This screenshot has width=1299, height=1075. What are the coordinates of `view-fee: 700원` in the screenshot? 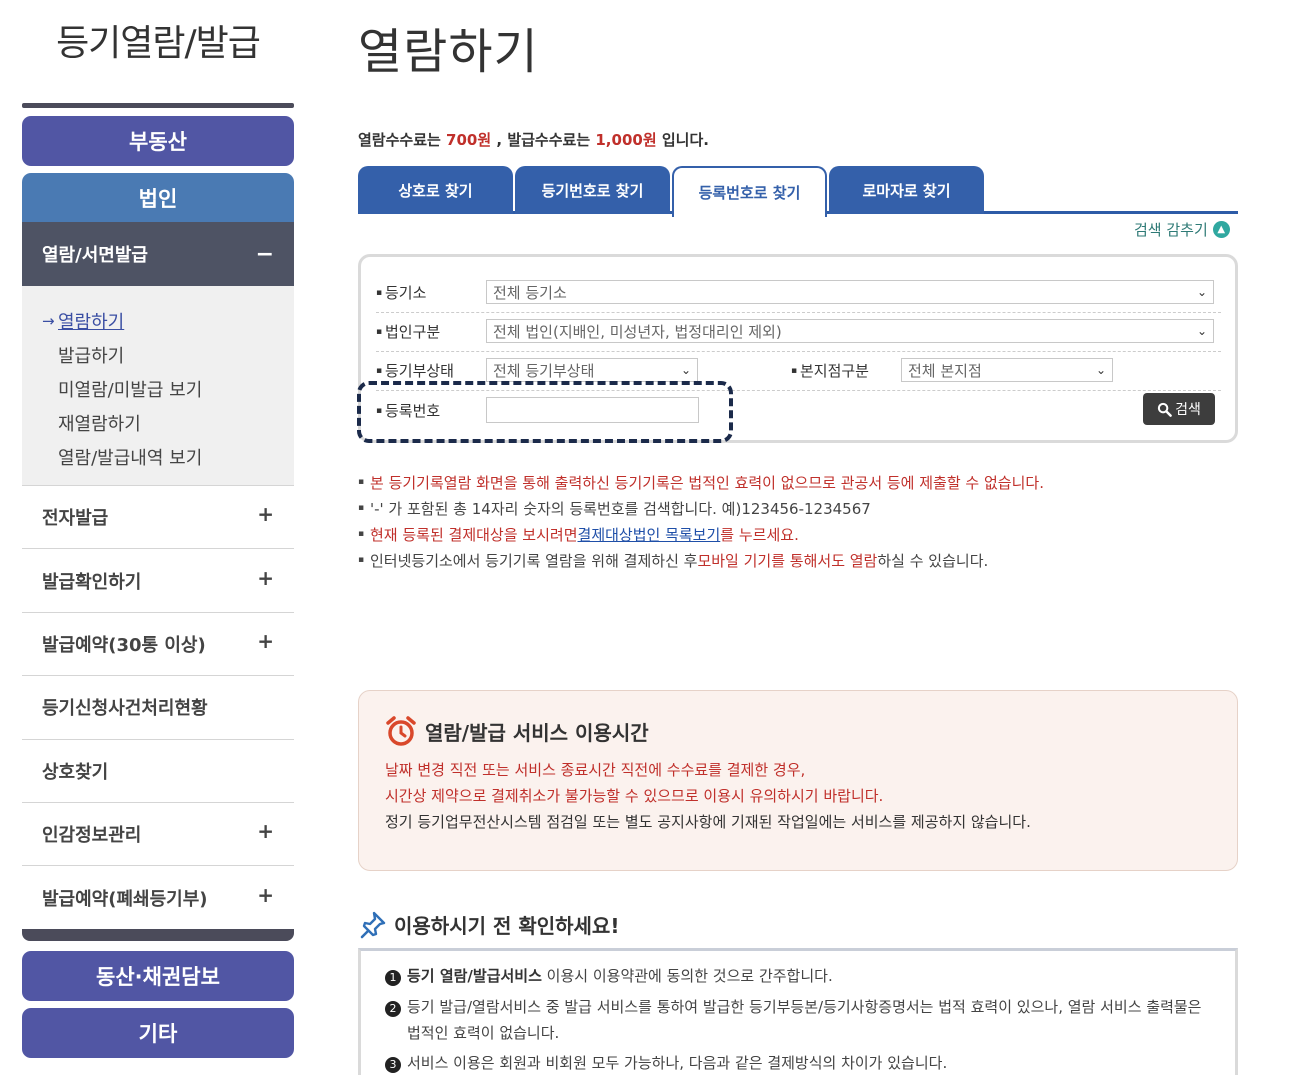 It's located at (469, 140).